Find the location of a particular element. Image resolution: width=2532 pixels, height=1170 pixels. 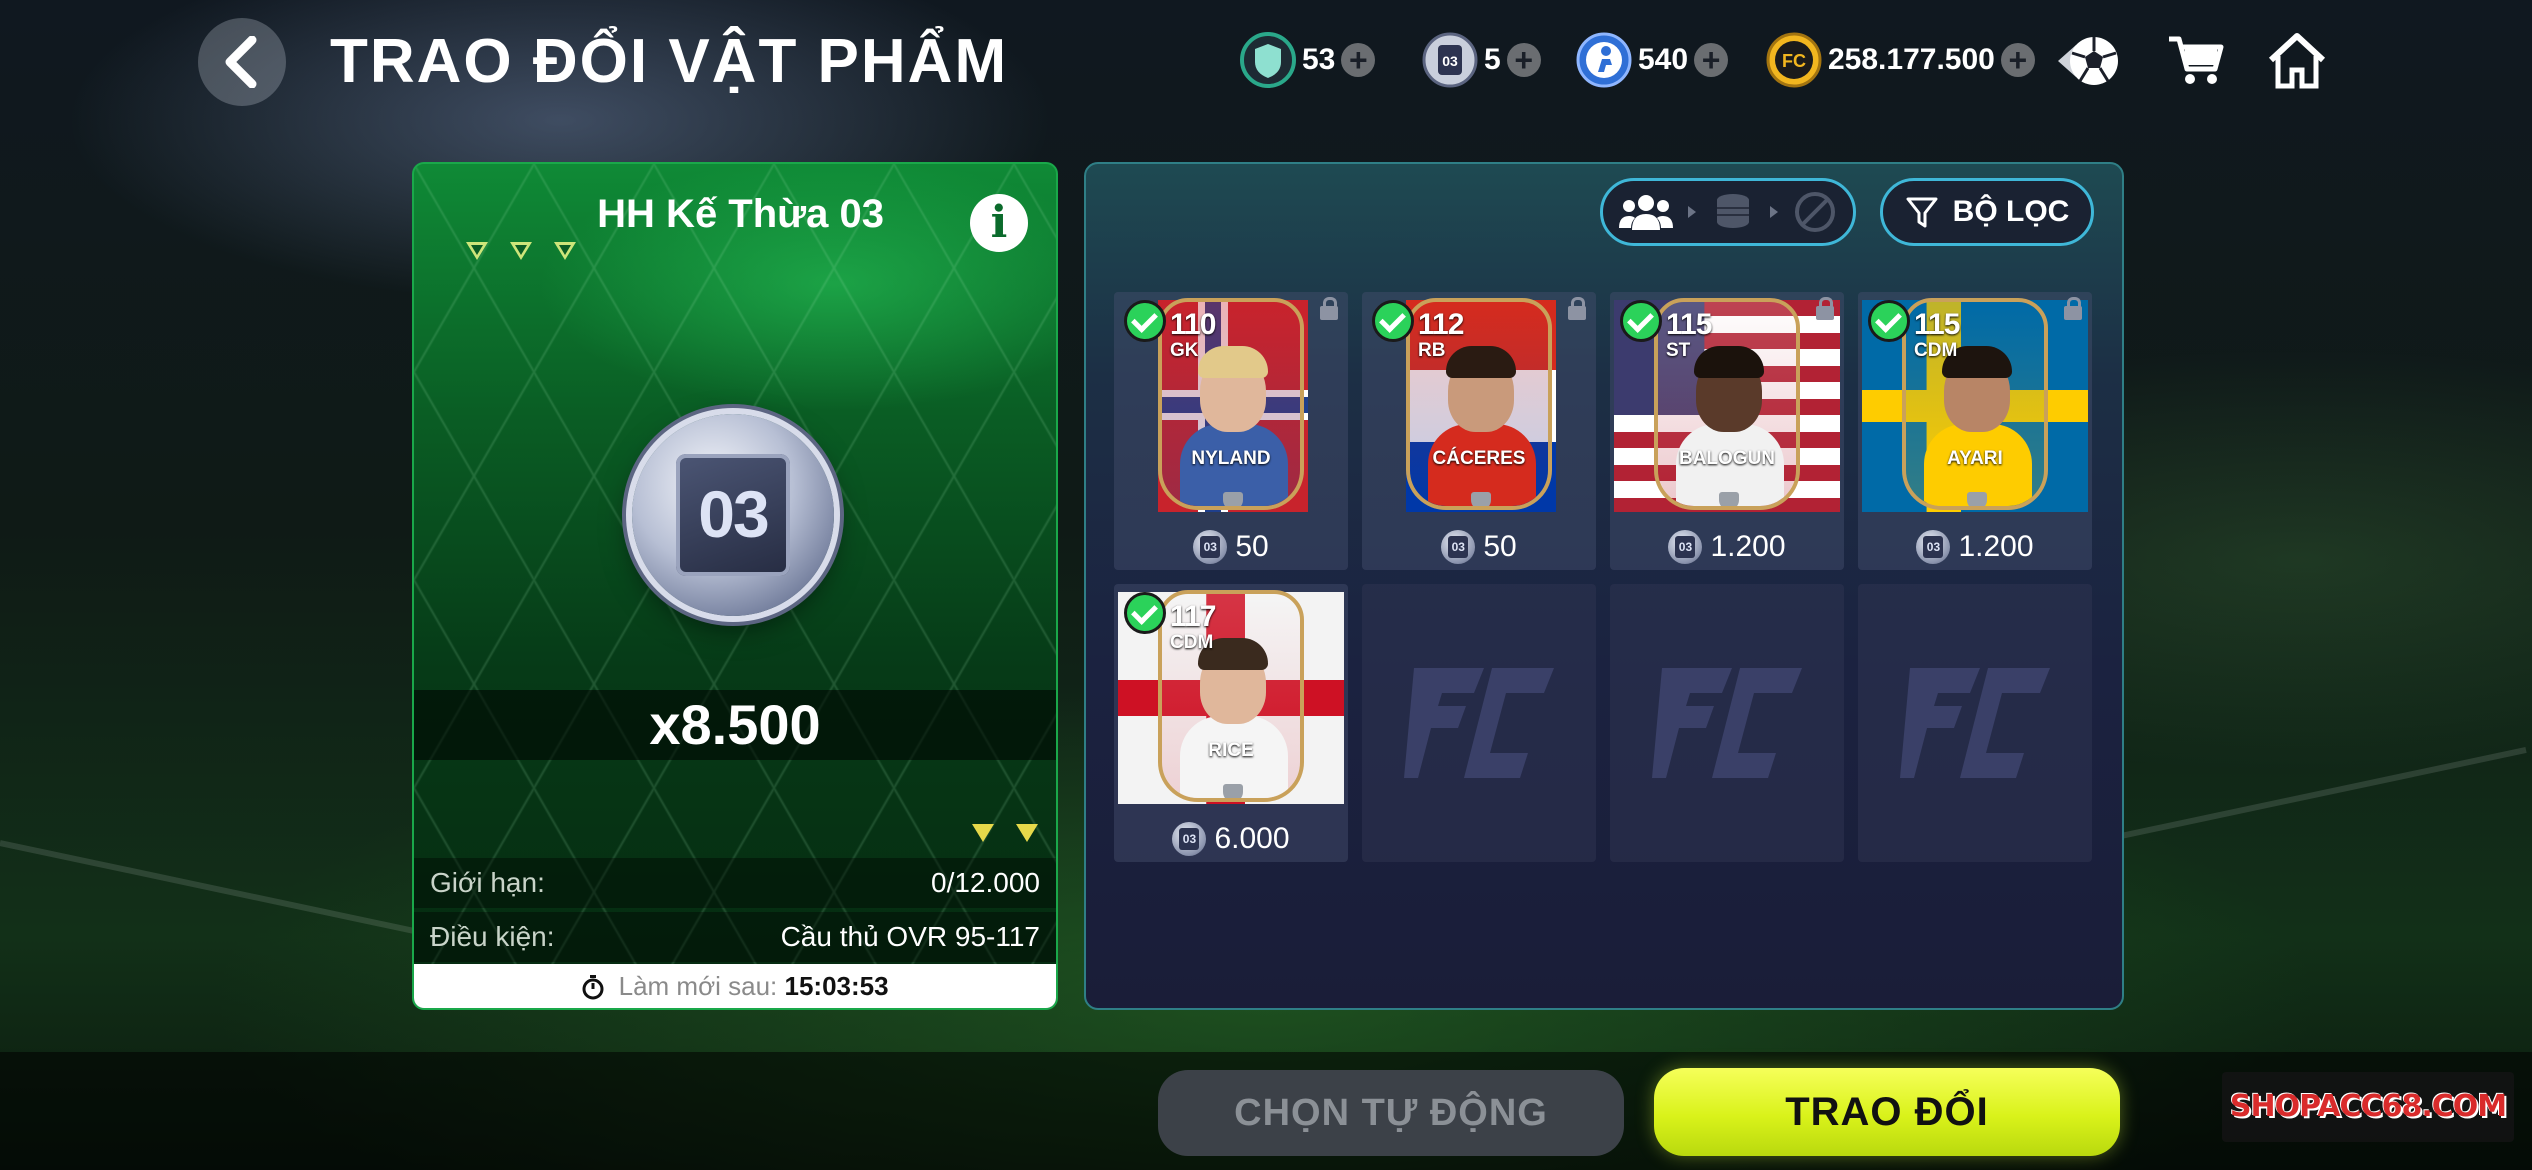

player-name: BALOGUN is located at coordinates (1727, 458).